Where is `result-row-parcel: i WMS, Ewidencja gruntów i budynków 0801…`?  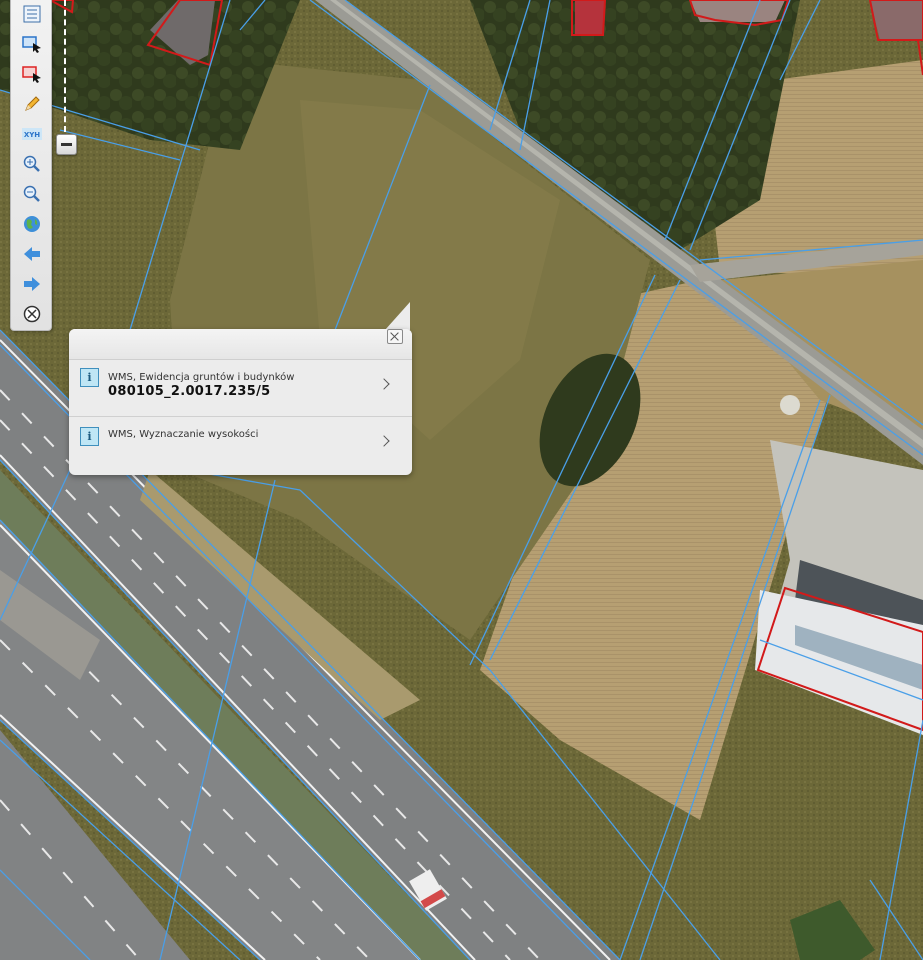
result-row-parcel: i WMS, Ewidencja gruntów i budynków 0801… is located at coordinates (240, 388).